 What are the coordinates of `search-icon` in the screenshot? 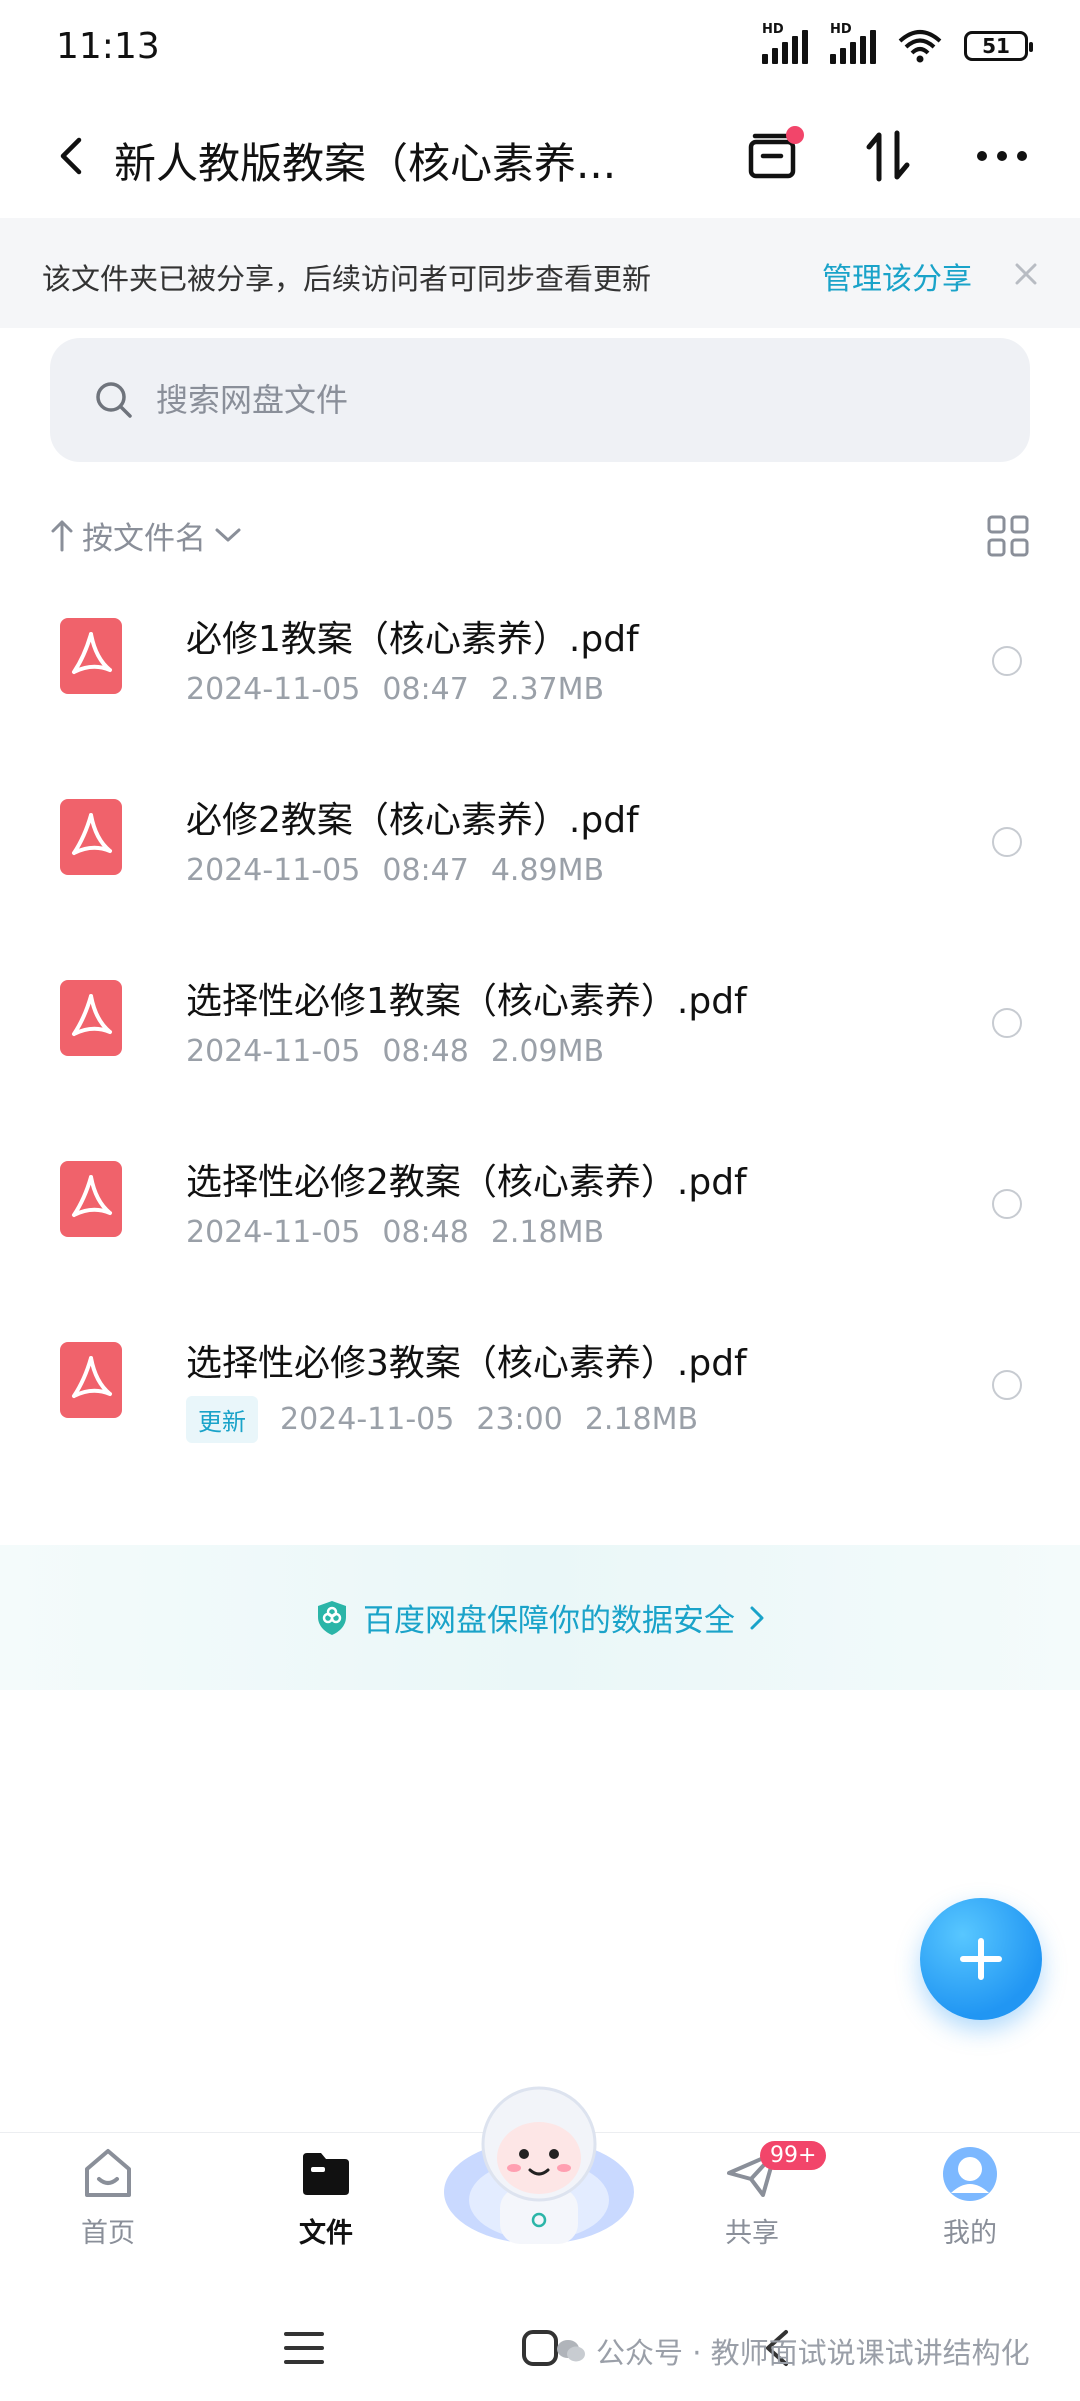 It's located at (114, 400).